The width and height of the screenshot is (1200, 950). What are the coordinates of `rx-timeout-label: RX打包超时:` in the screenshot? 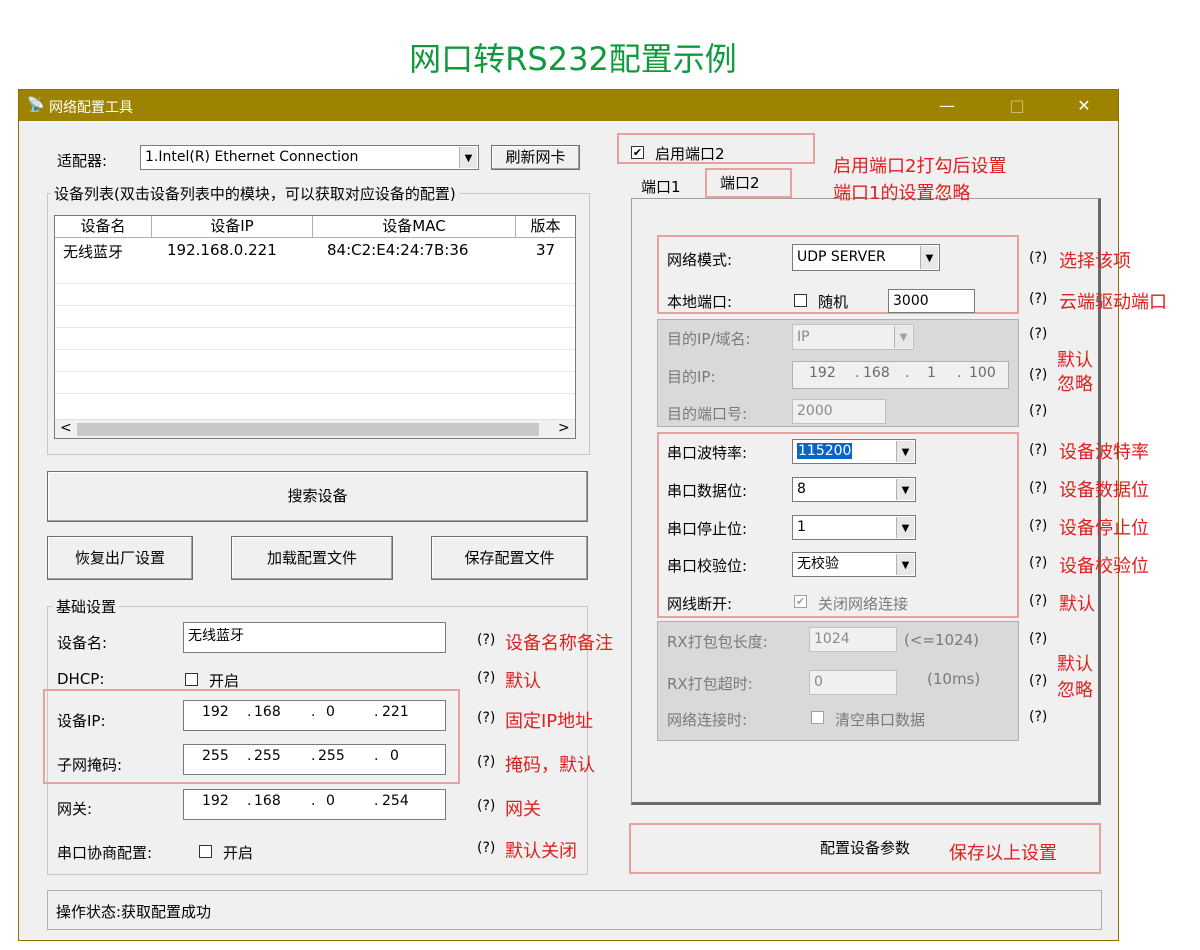 It's located at (710, 684).